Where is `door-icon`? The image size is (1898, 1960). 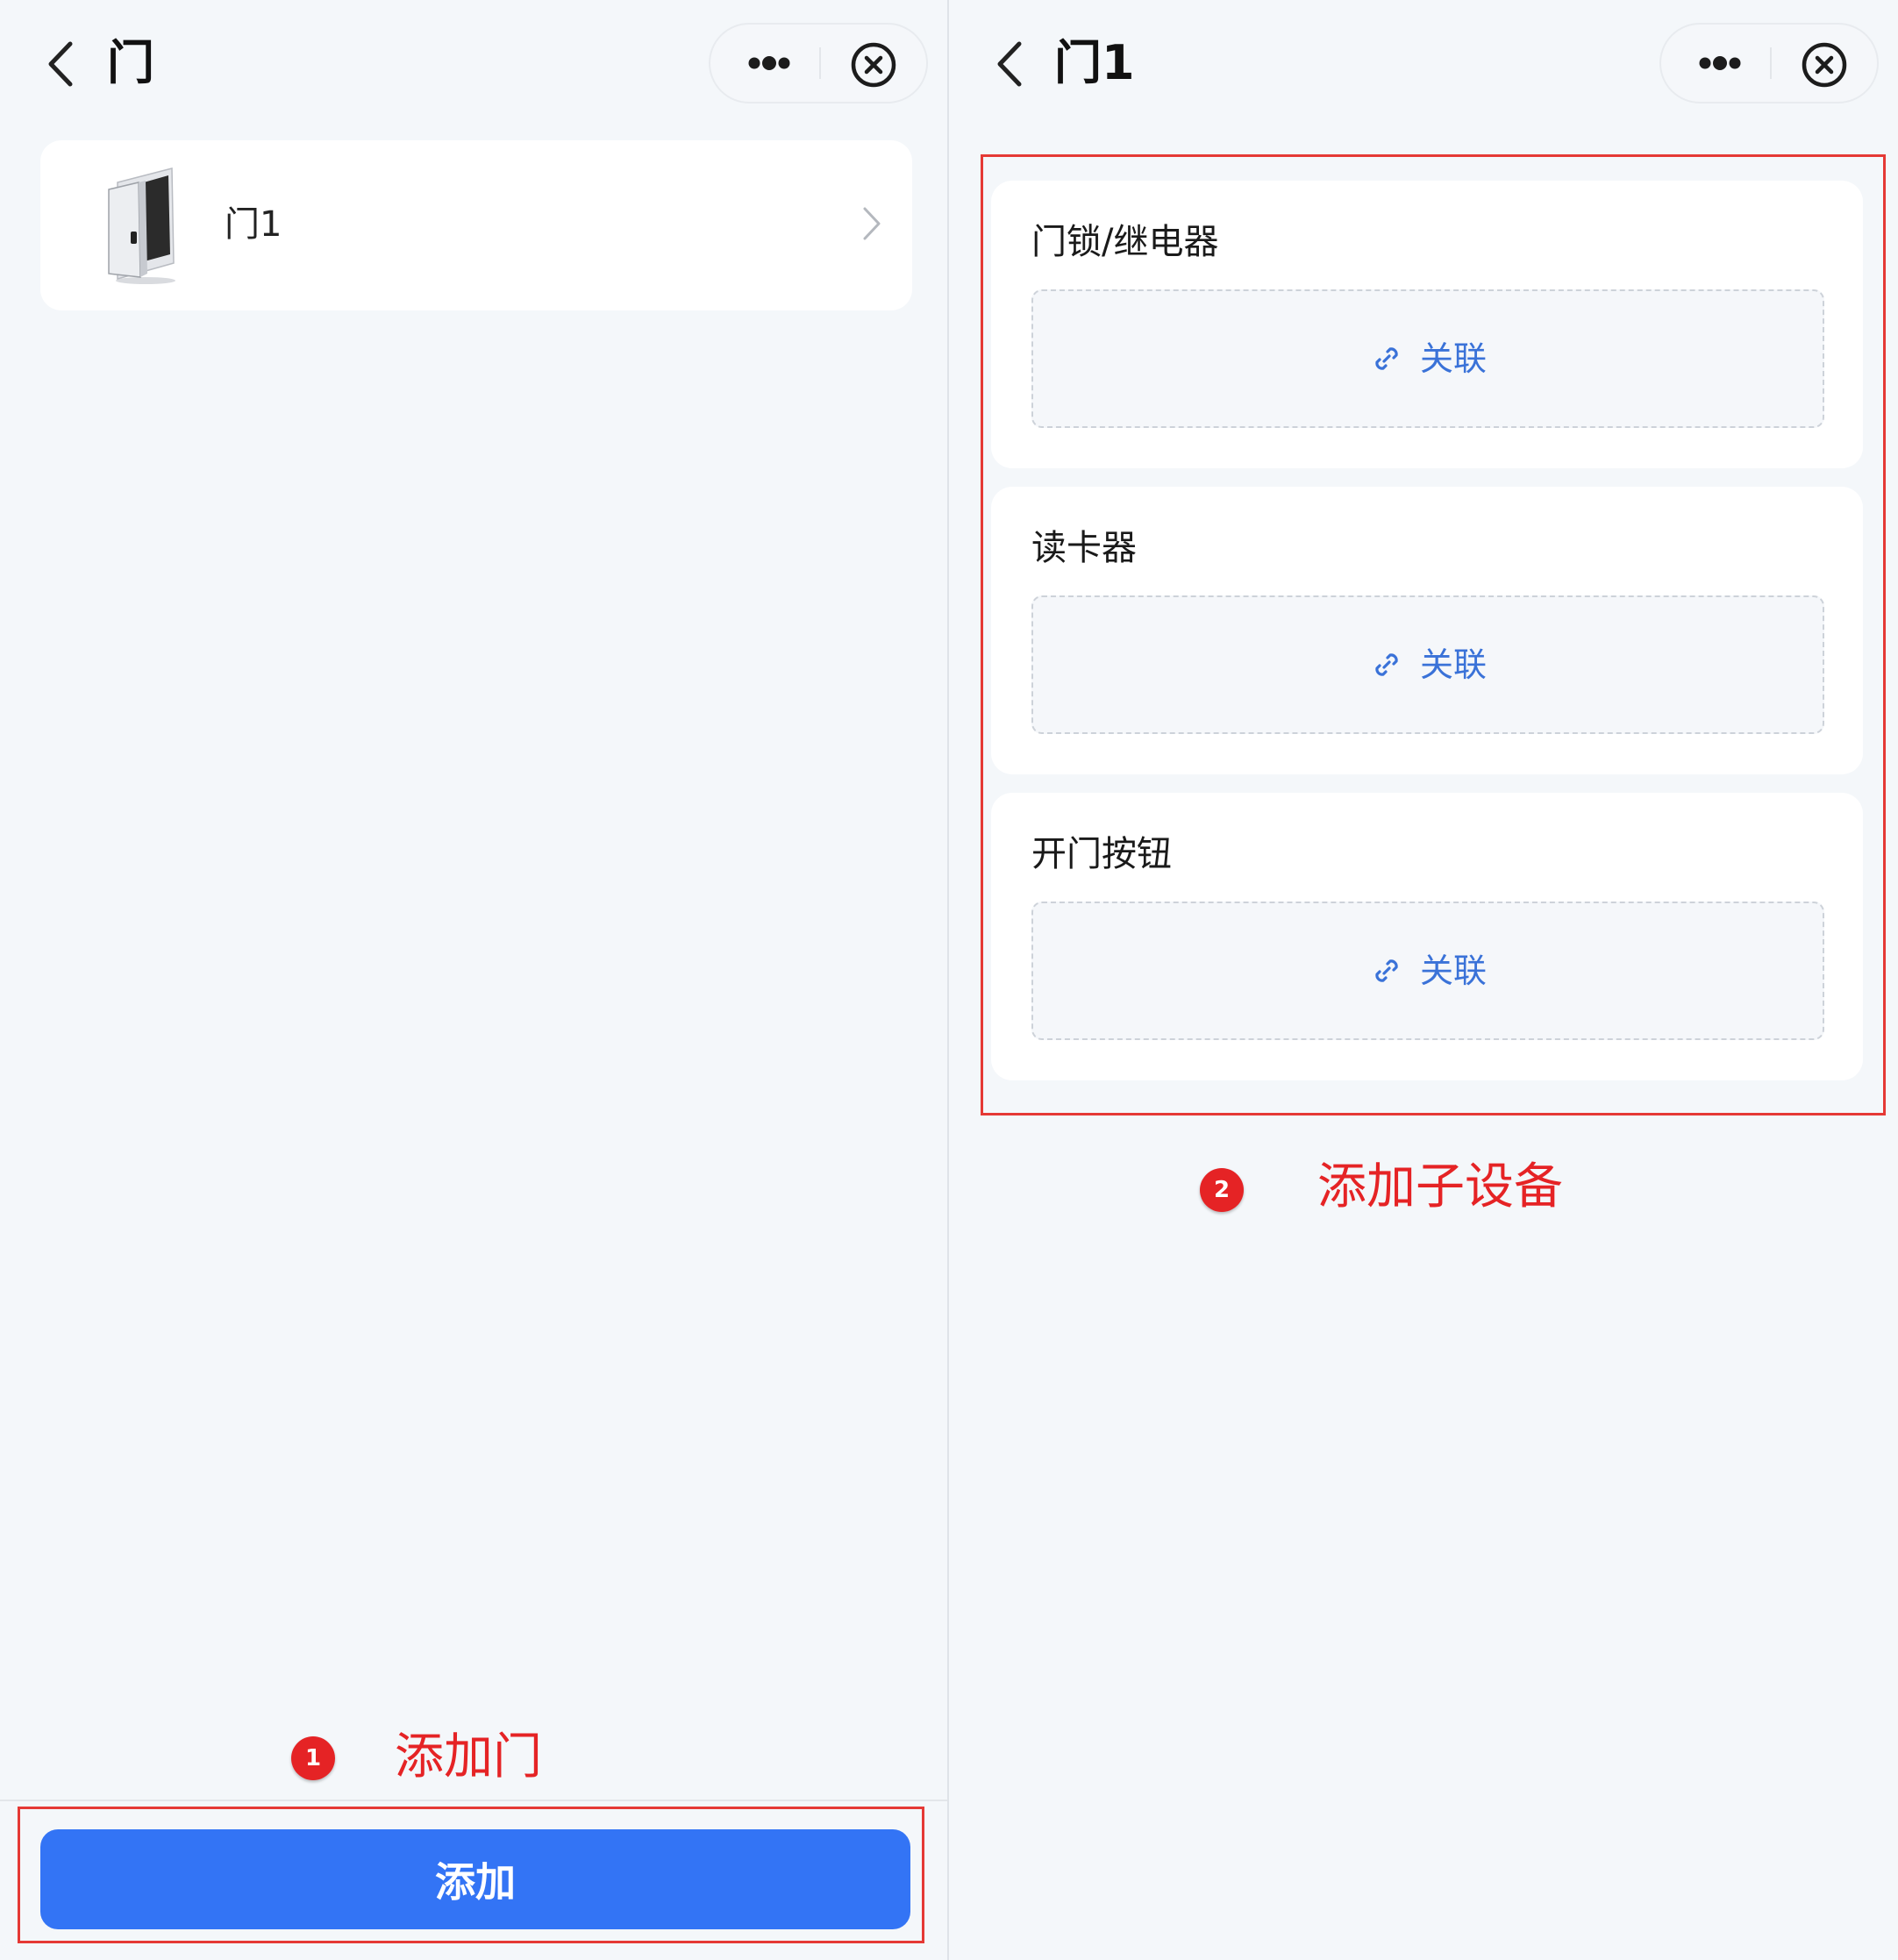 door-icon is located at coordinates (148, 225).